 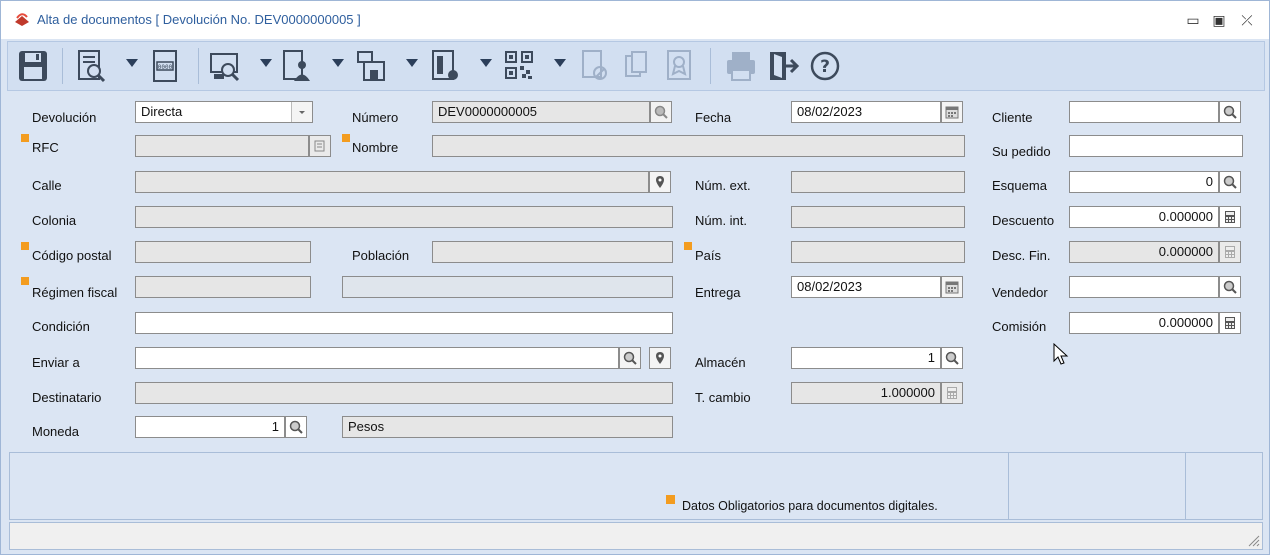 I want to click on comision-calculator-button, so click(x=1230, y=323).